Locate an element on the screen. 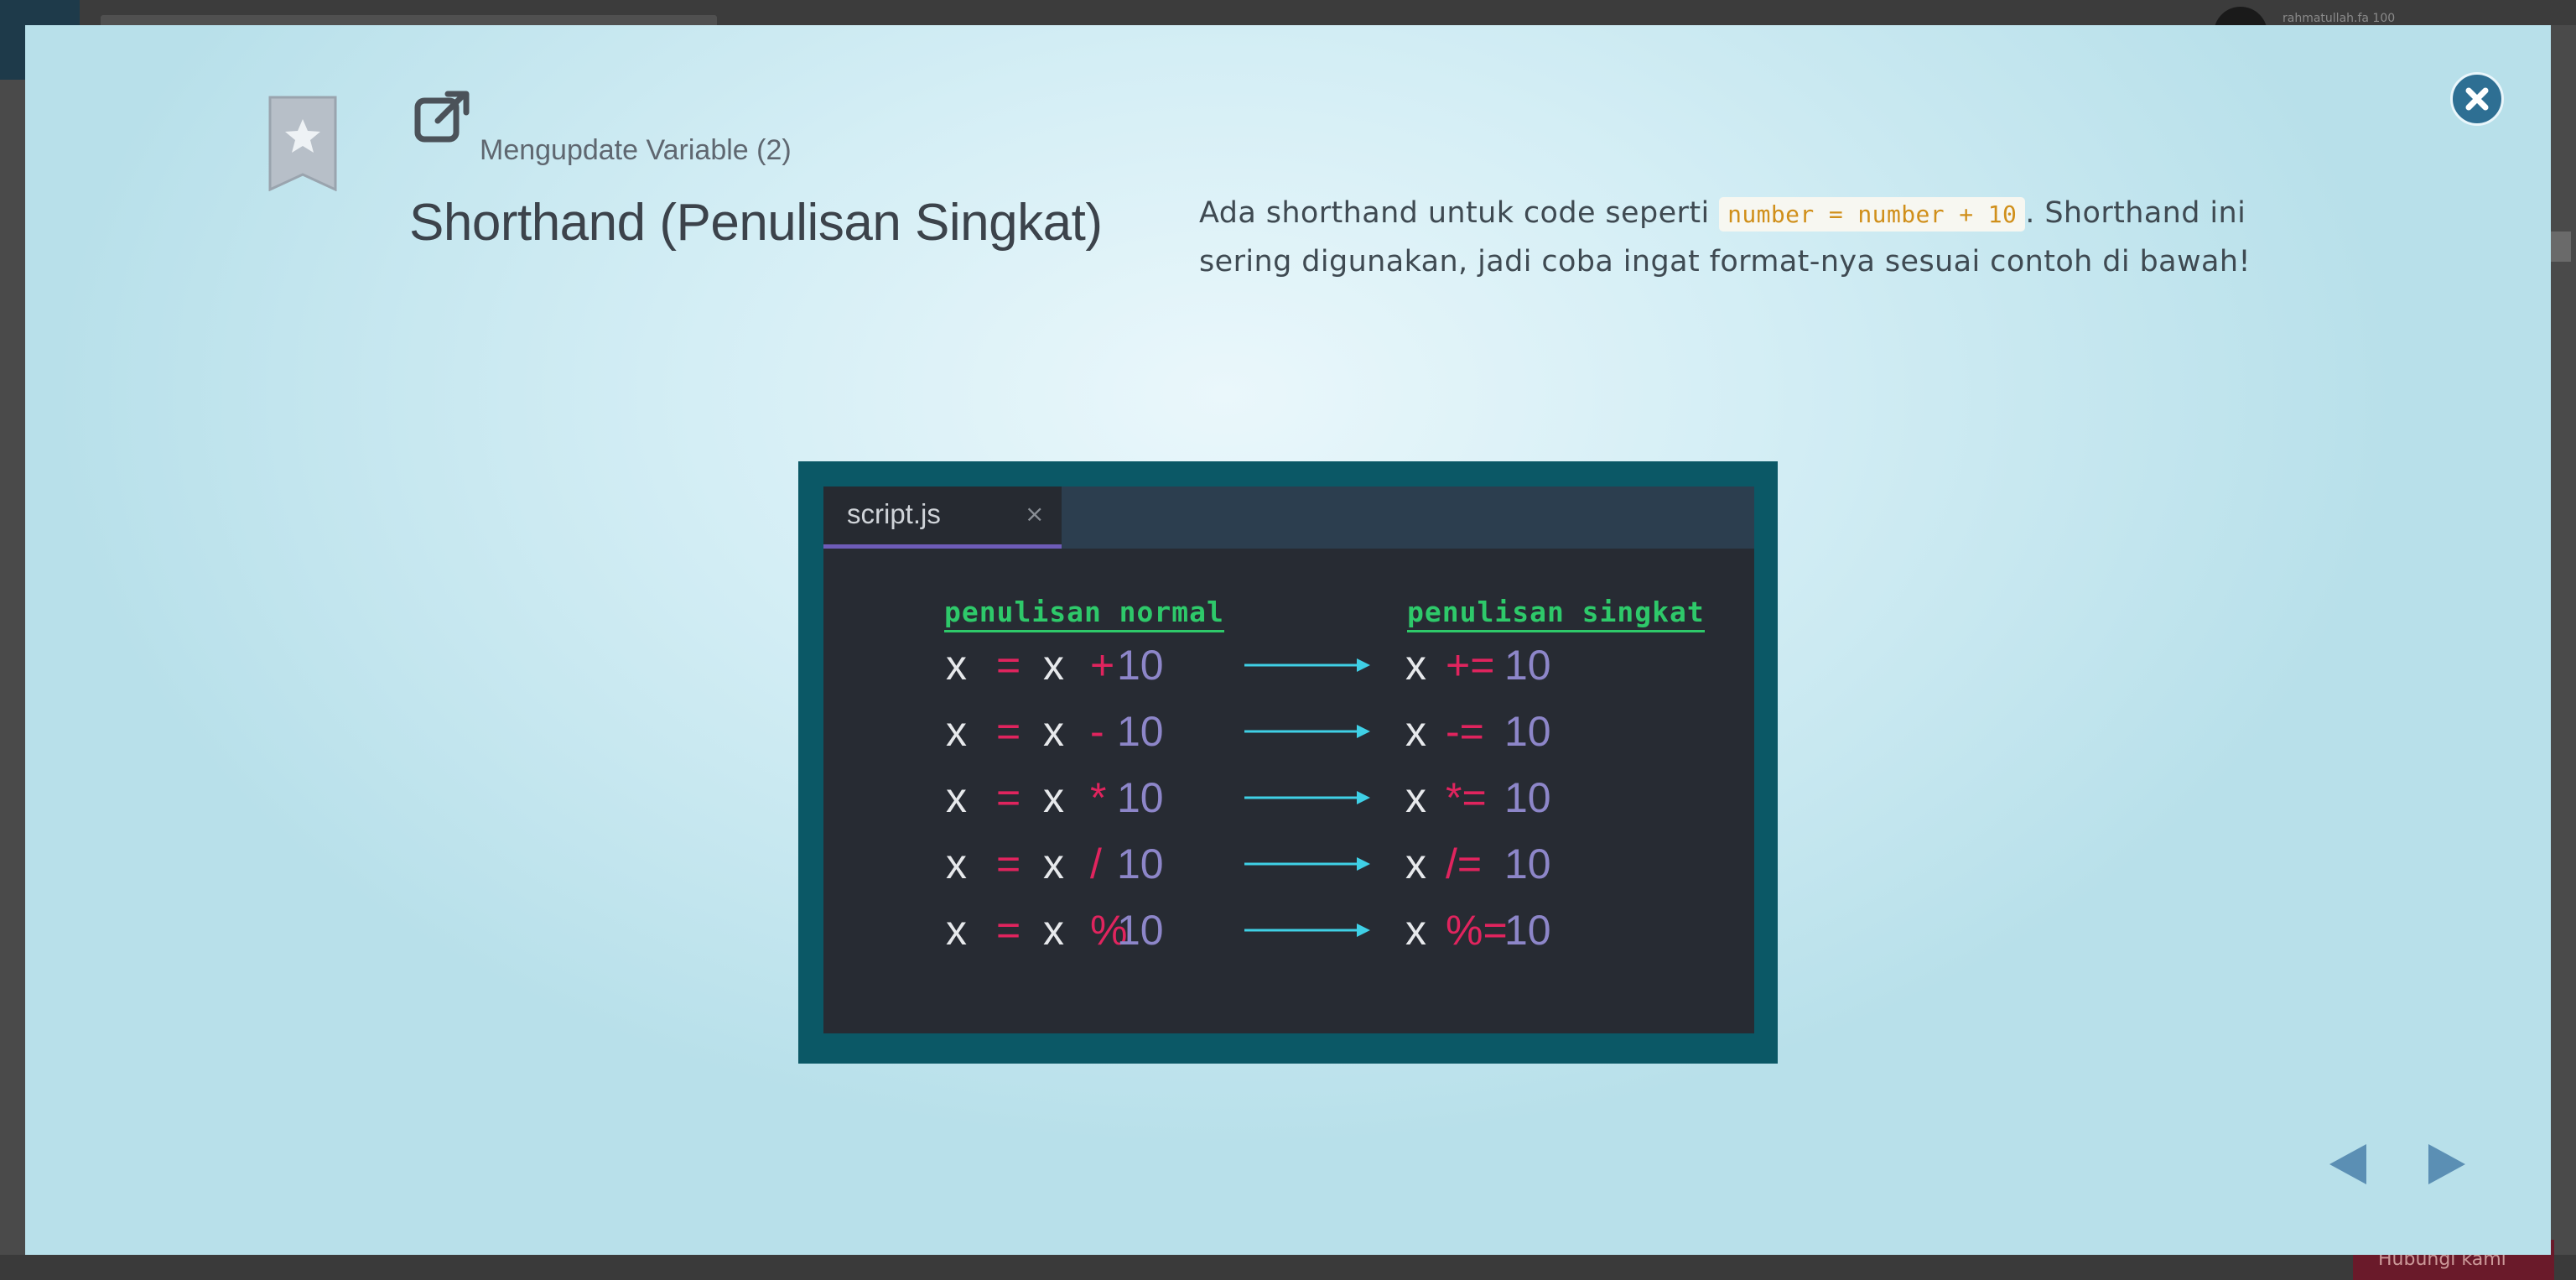 The width and height of the screenshot is (2576, 1280). code-token-op: * is located at coordinates (1098, 797).